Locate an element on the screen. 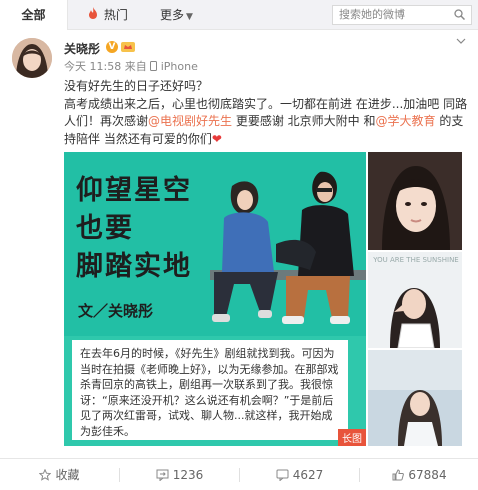 This screenshot has width=478, height=490. post-time: 今天 11:58 is located at coordinates (92, 66).